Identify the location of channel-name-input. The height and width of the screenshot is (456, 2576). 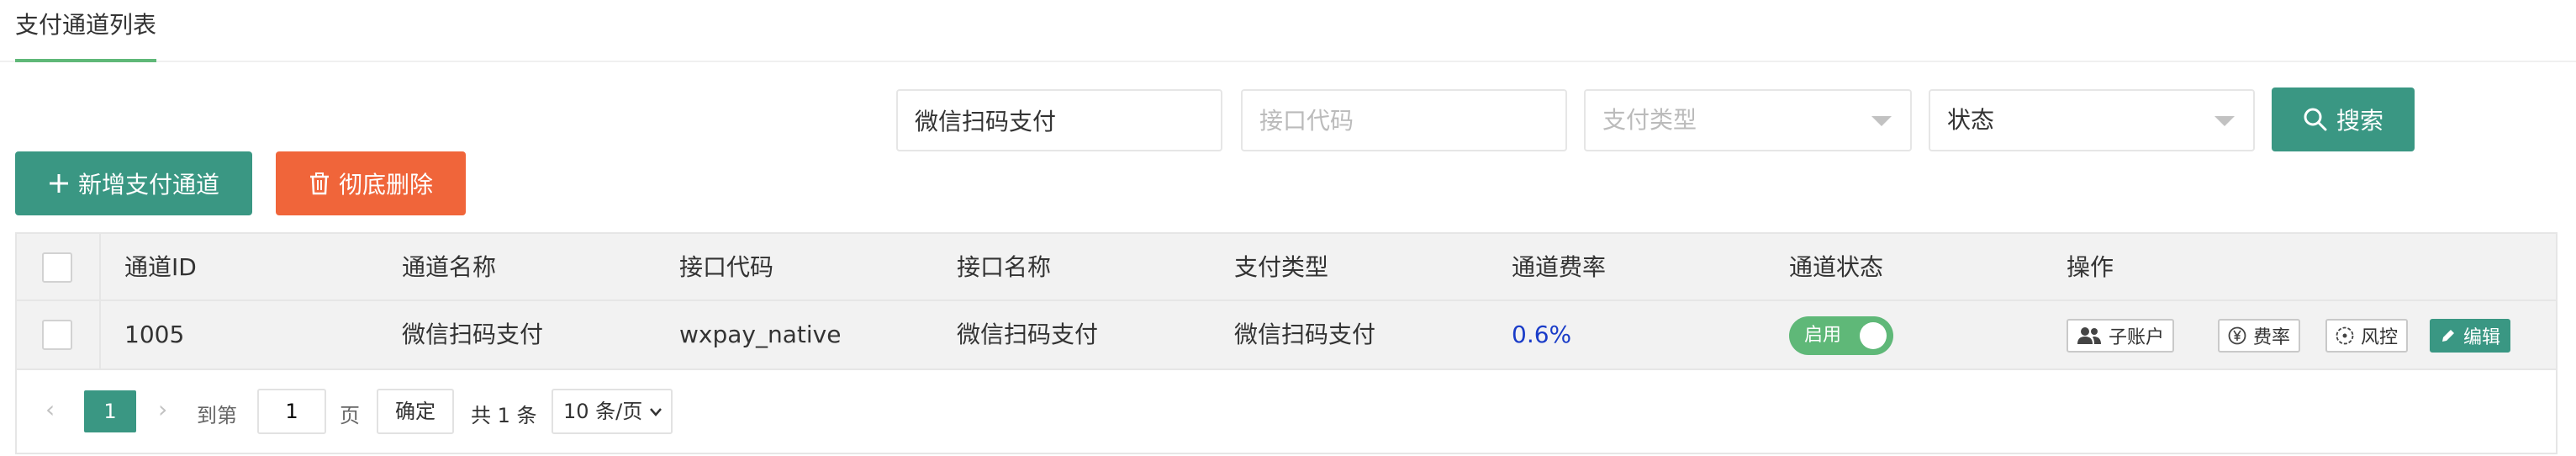
(1059, 121).